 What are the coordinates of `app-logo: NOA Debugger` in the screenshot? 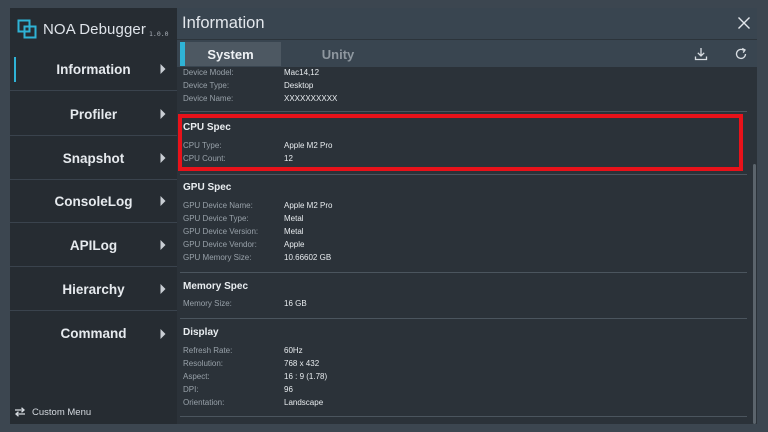 It's located at (81, 29).